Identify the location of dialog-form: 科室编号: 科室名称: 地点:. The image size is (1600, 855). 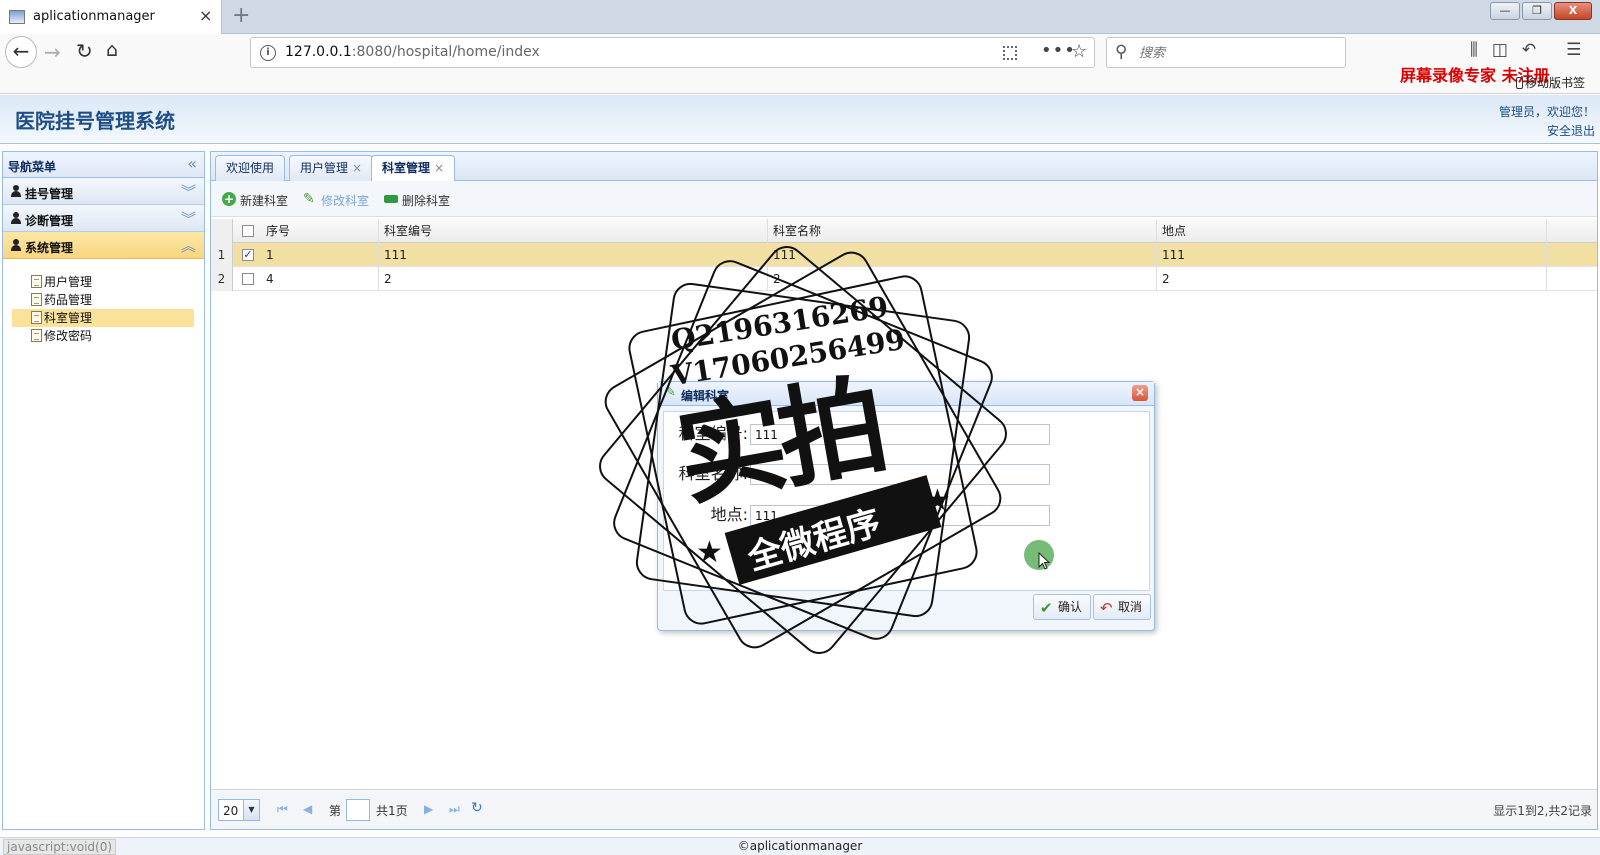
(906, 501).